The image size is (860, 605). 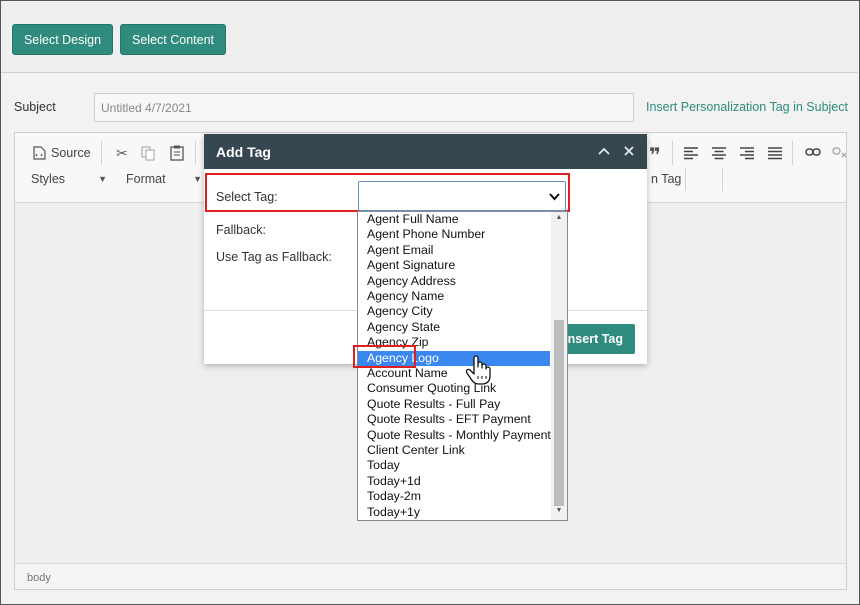 I want to click on dropdown-option: Today+1d, so click(x=454, y=481).